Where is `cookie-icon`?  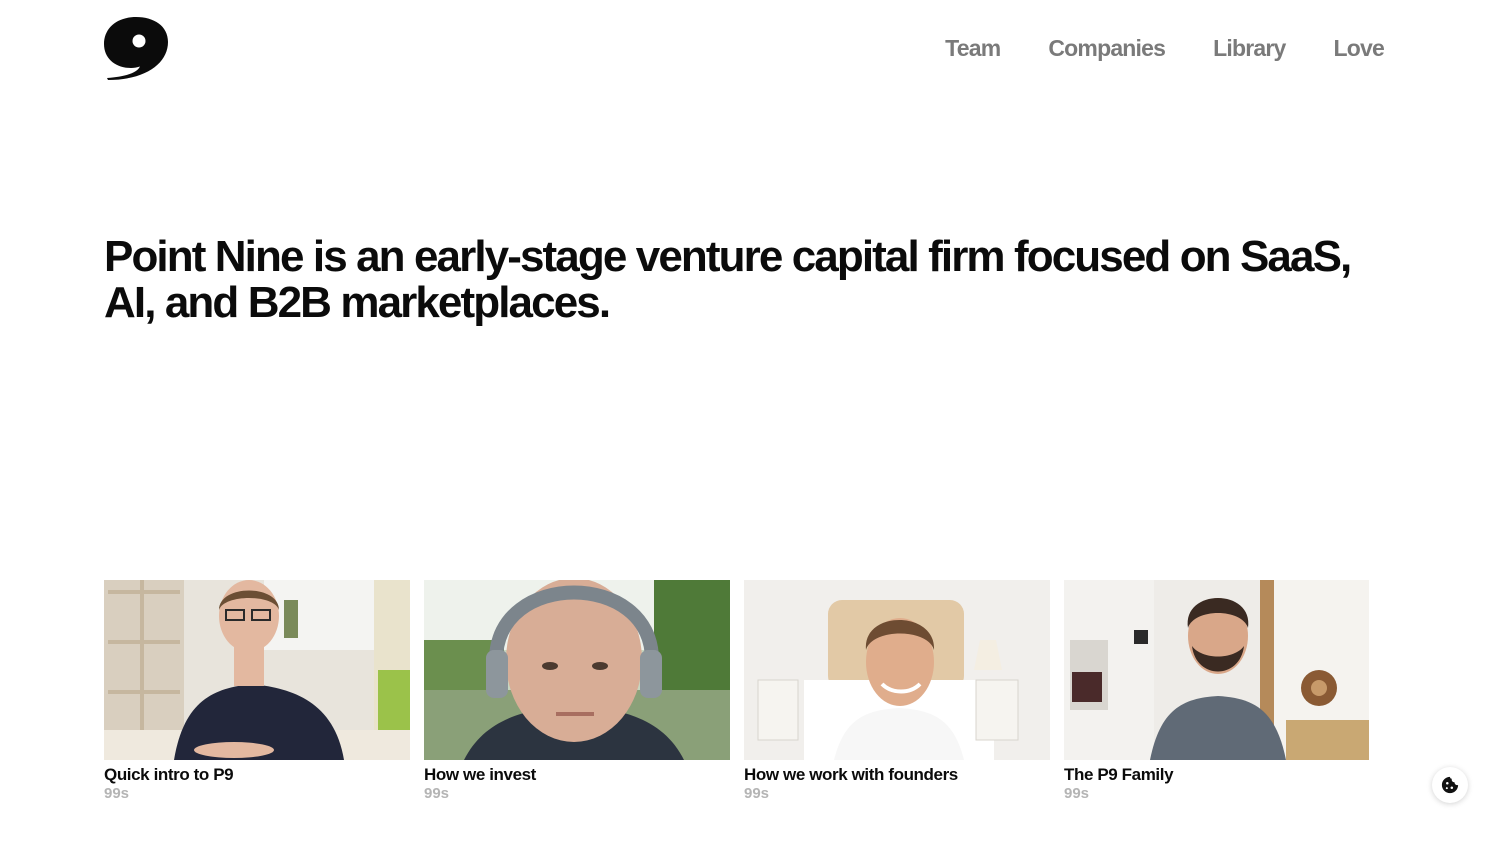 cookie-icon is located at coordinates (1450, 785).